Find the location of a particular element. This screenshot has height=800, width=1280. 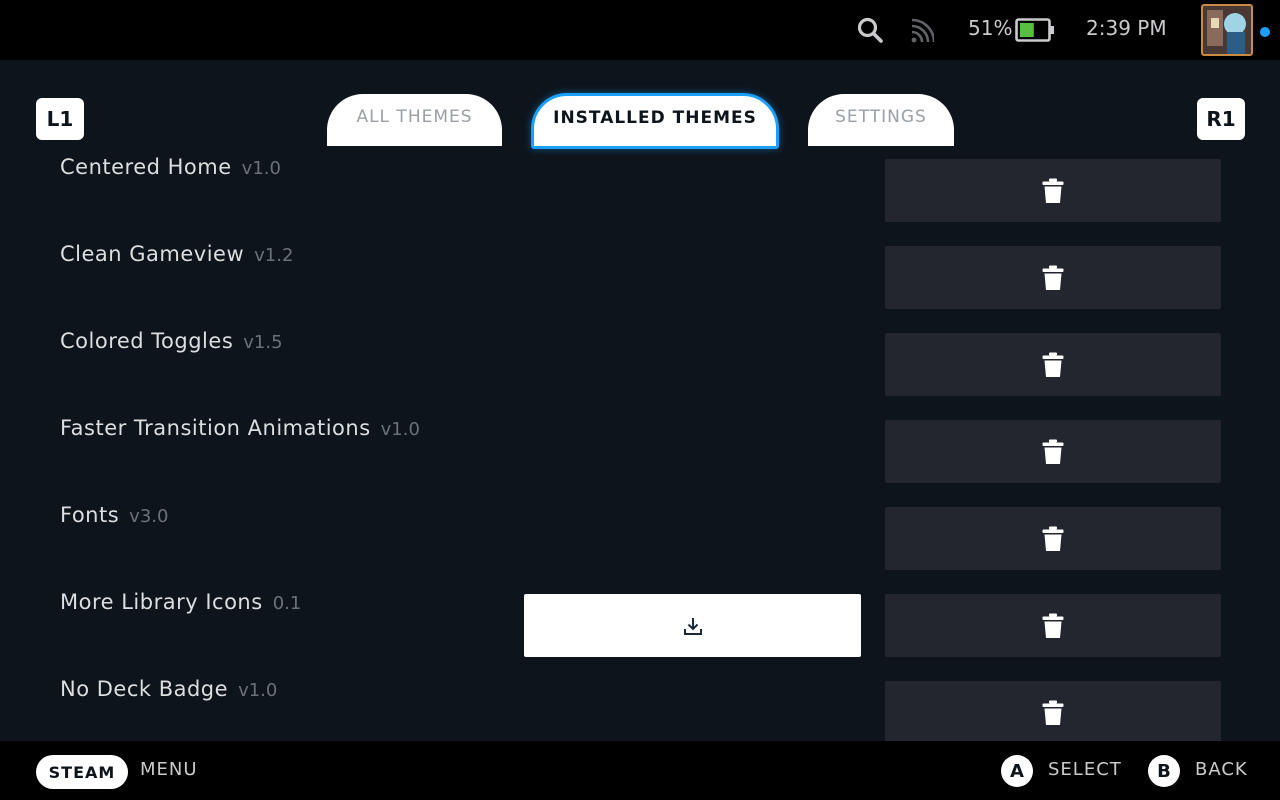

theme-version: v1.5 is located at coordinates (263, 342).